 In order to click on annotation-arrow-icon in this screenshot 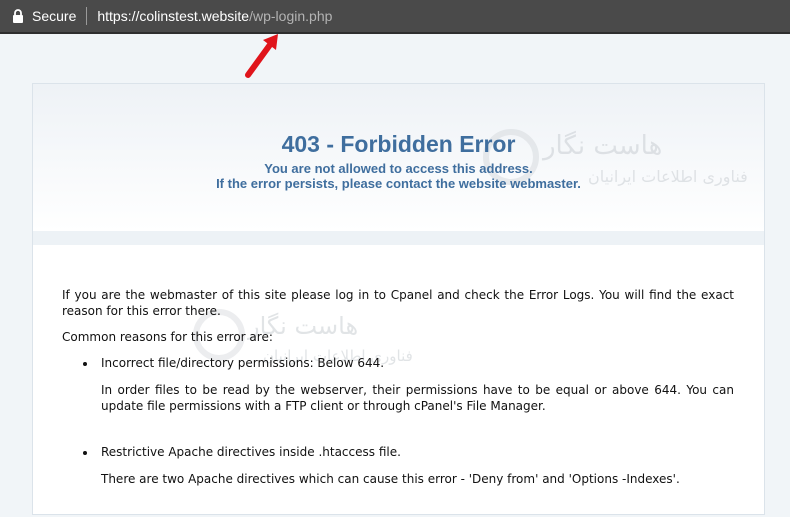, I will do `click(261, 56)`.